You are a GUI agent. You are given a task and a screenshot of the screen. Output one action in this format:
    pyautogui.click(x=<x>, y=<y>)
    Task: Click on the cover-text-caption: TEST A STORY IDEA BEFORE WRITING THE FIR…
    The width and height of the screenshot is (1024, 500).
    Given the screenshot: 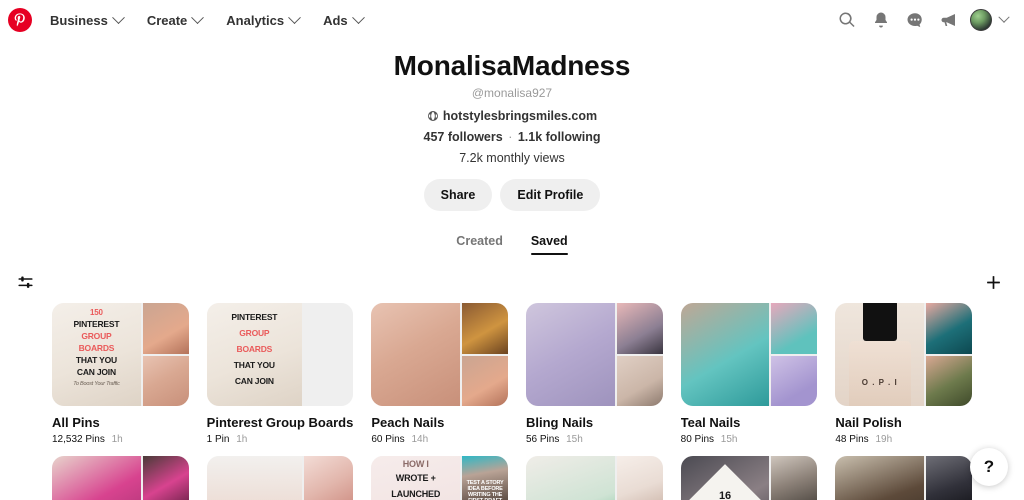 What is the action you would take?
    pyautogui.click(x=485, y=490)
    